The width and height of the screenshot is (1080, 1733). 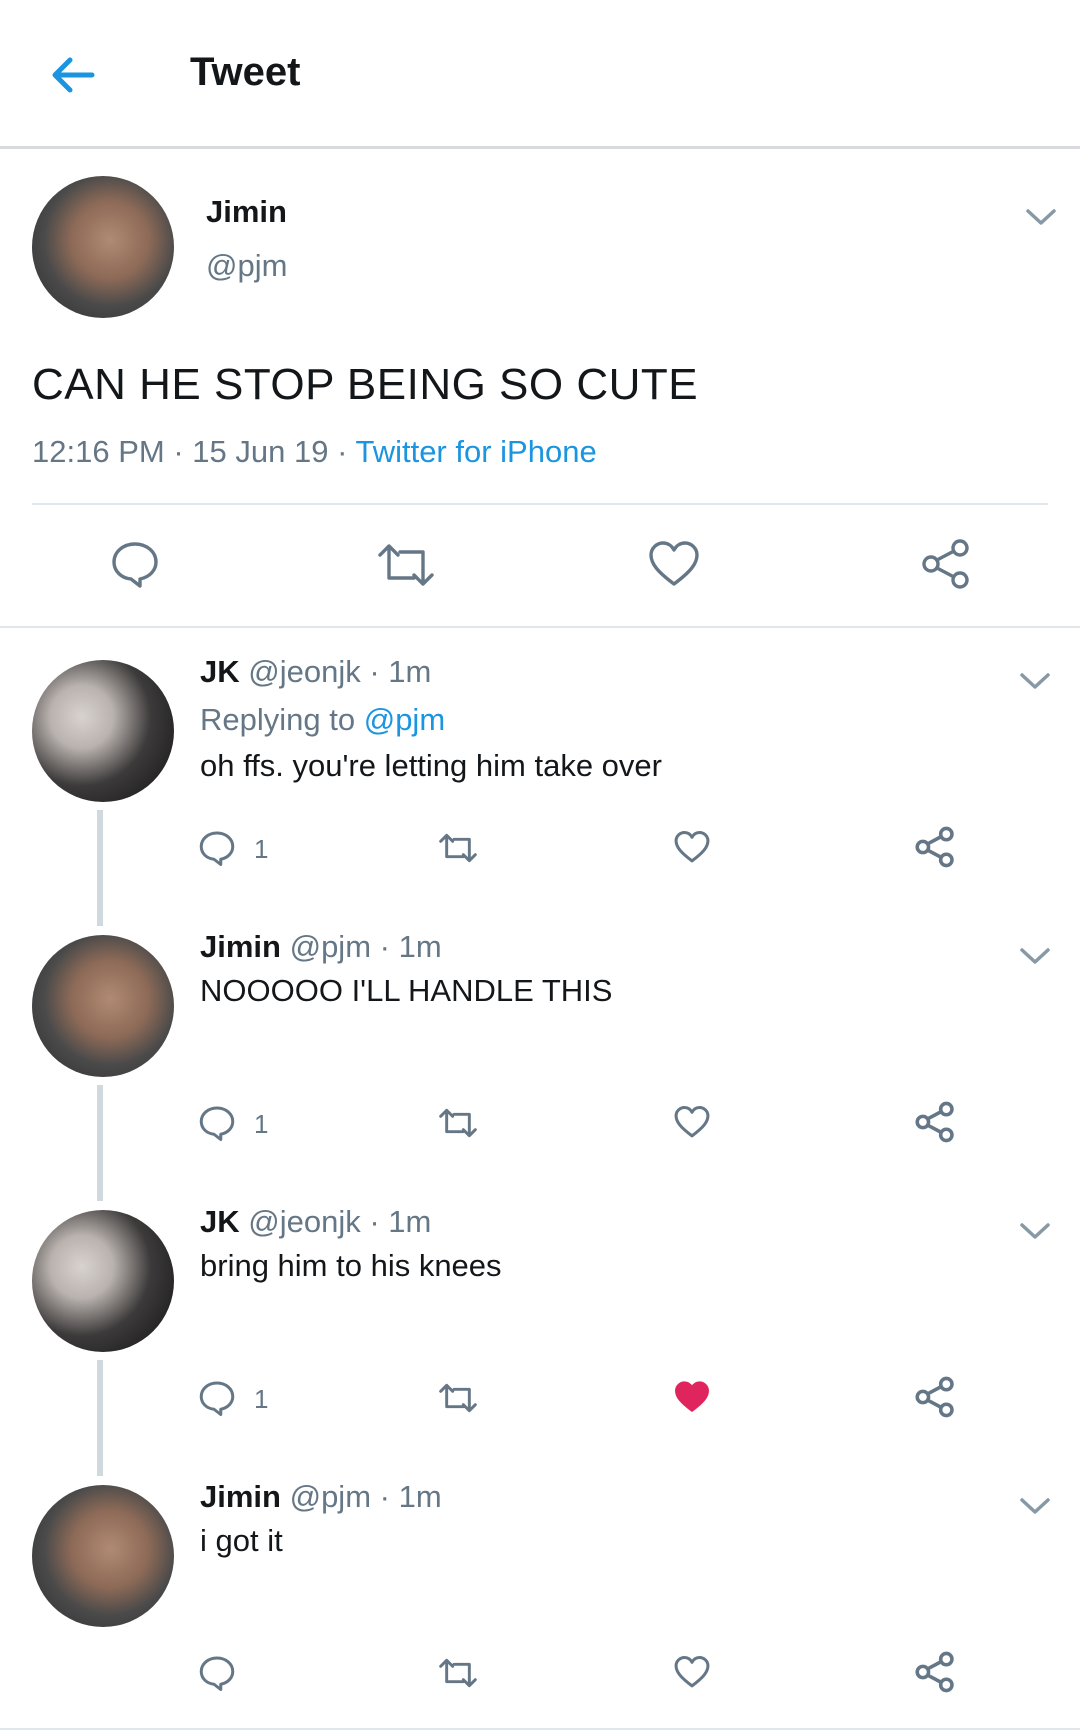 I want to click on replying-to-handle-link: @pjm, so click(x=404, y=719).